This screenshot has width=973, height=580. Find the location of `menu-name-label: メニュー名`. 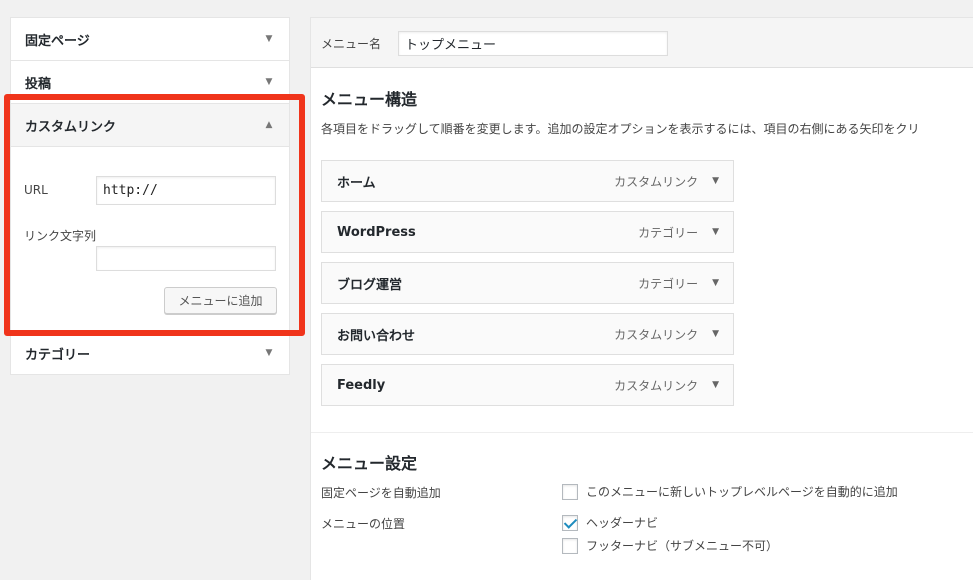

menu-name-label: メニュー名 is located at coordinates (351, 44).